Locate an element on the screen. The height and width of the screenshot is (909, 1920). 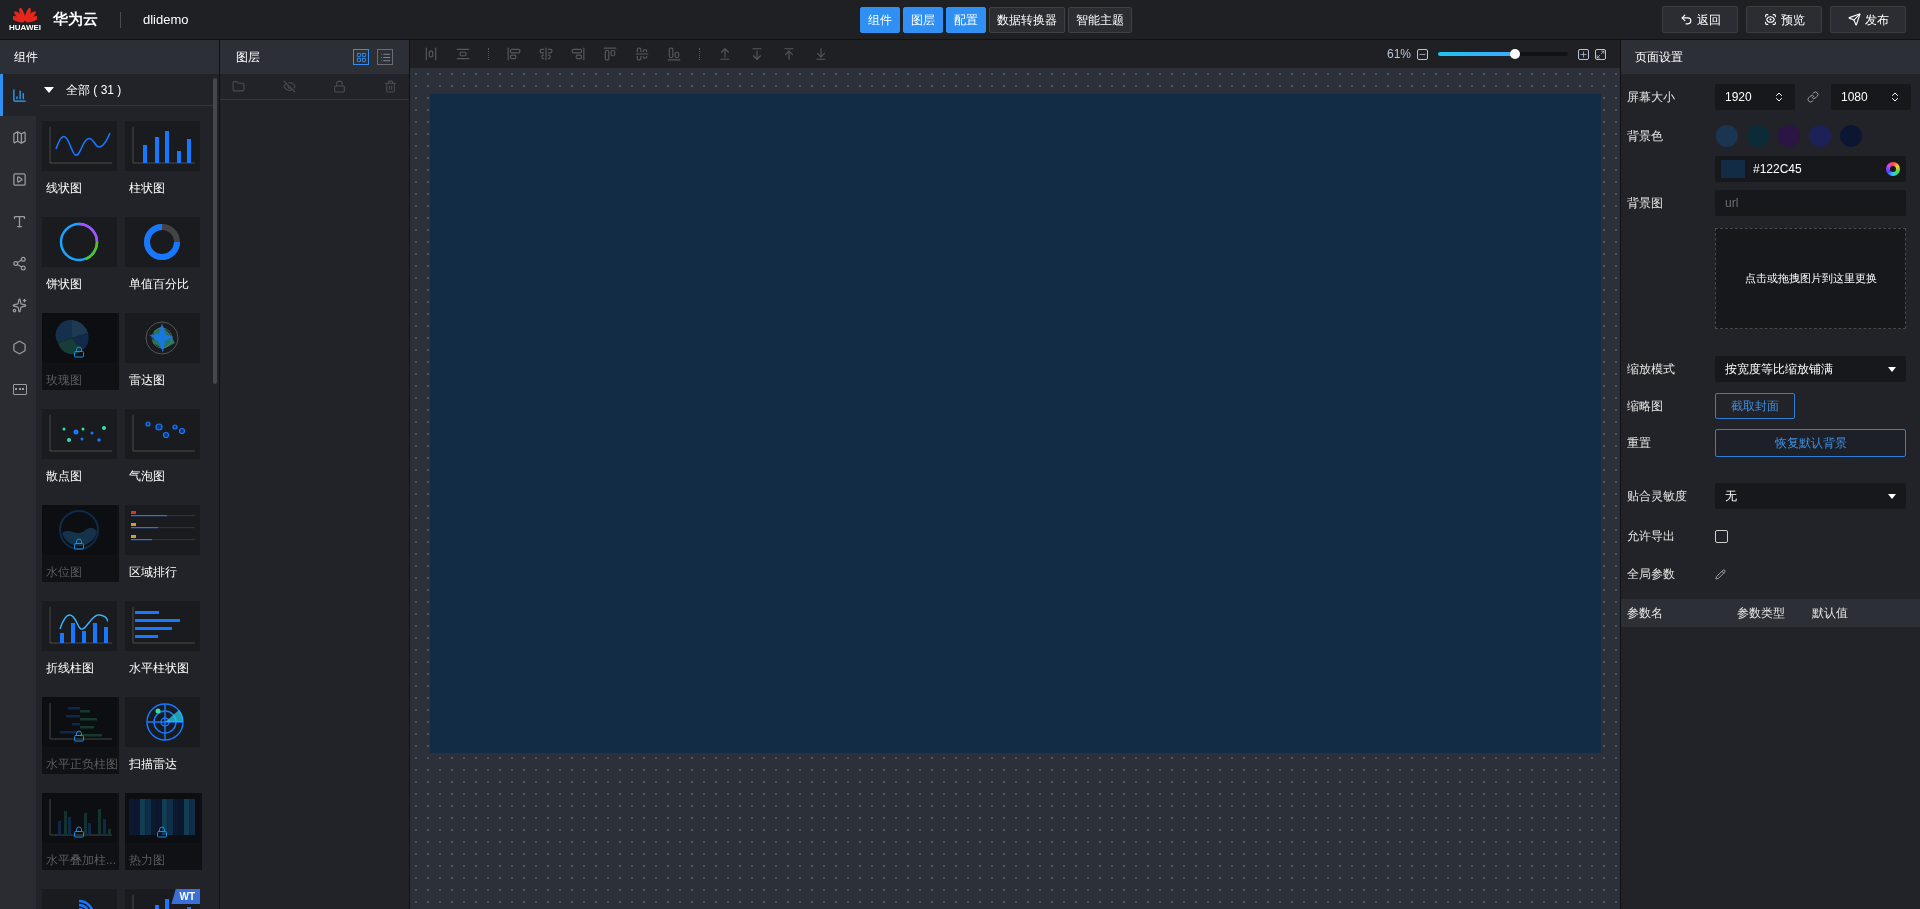
bring-forward-icon is located at coordinates (725, 54).